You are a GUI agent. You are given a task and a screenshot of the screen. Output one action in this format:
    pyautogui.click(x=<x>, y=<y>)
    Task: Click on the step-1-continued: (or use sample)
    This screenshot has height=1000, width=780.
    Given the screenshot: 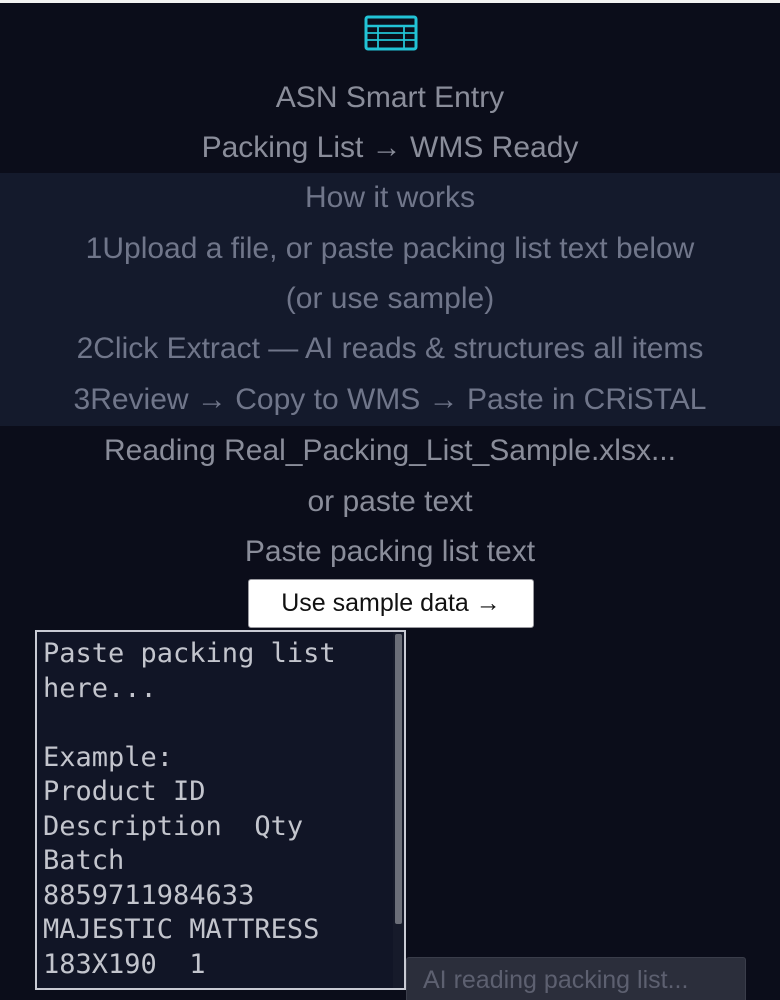 What is the action you would take?
    pyautogui.click(x=390, y=298)
    